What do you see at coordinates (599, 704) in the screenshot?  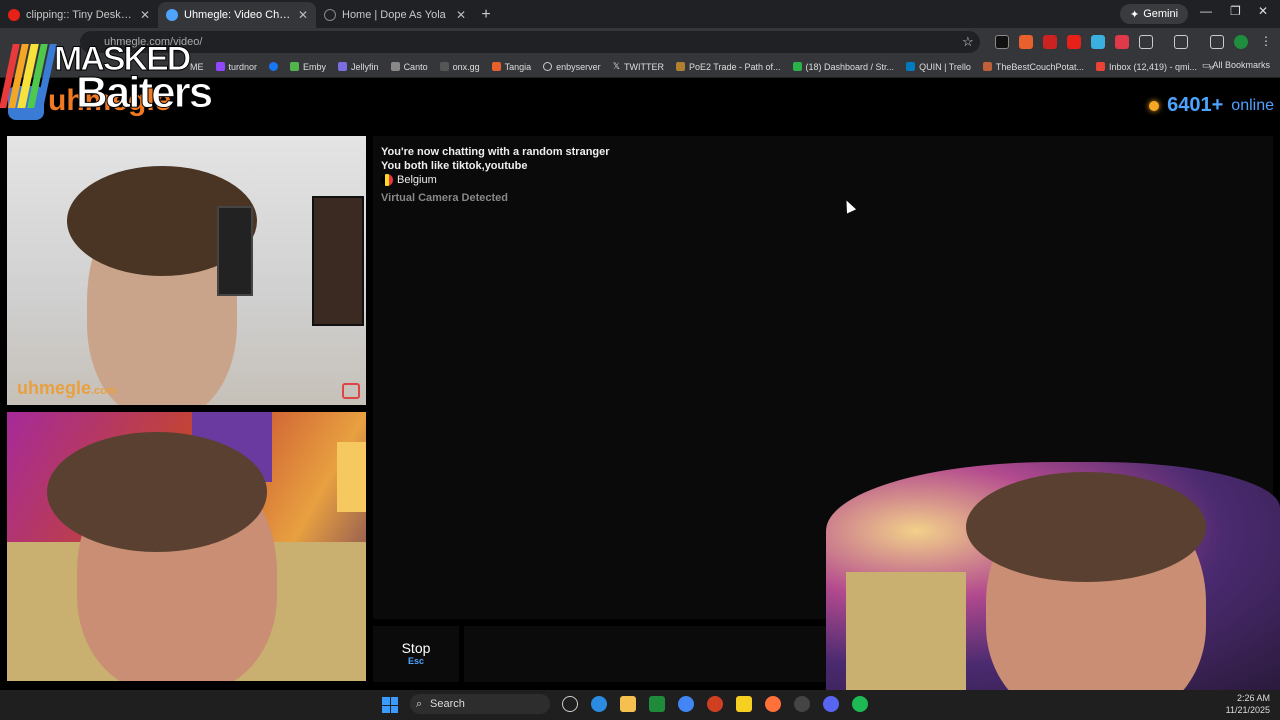 I see `edge-icon` at bounding box center [599, 704].